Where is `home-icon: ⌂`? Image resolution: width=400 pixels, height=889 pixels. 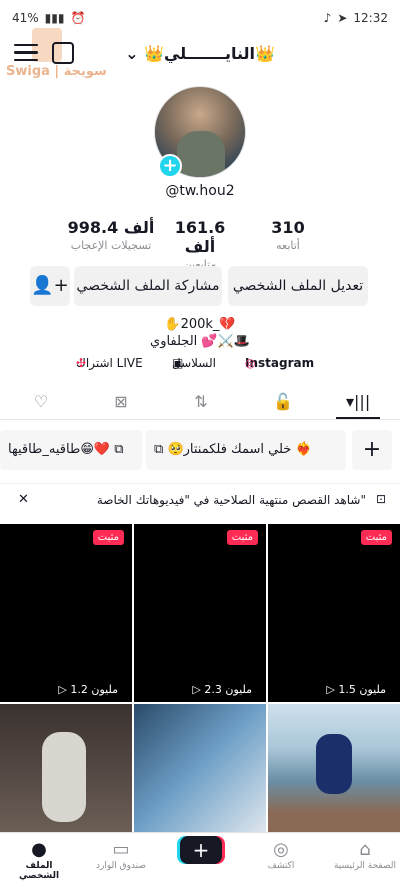
home-icon: ⌂ is located at coordinates (365, 849).